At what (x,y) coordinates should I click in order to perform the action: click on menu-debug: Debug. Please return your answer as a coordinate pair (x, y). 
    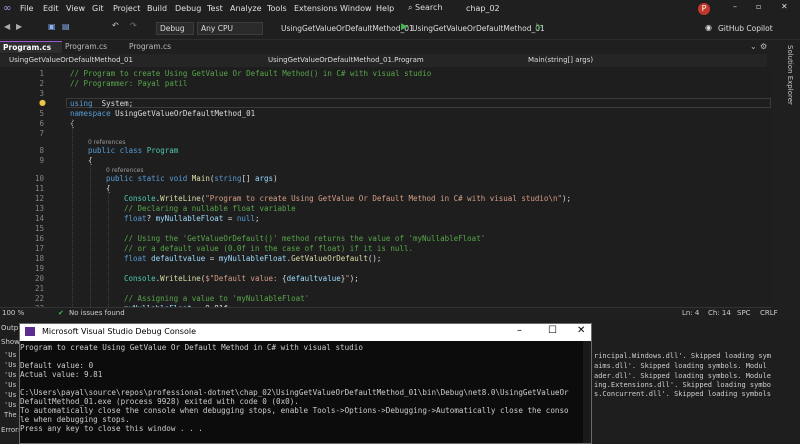
    Looking at the image, I should click on (188, 8).